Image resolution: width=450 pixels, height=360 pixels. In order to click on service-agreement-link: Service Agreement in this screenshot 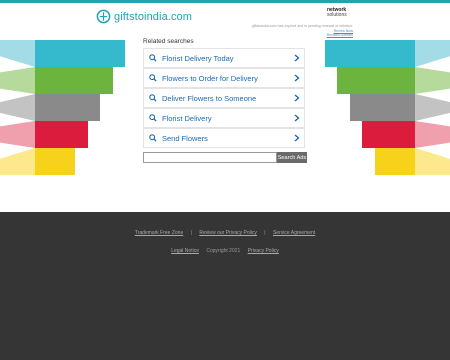, I will do `click(294, 233)`.